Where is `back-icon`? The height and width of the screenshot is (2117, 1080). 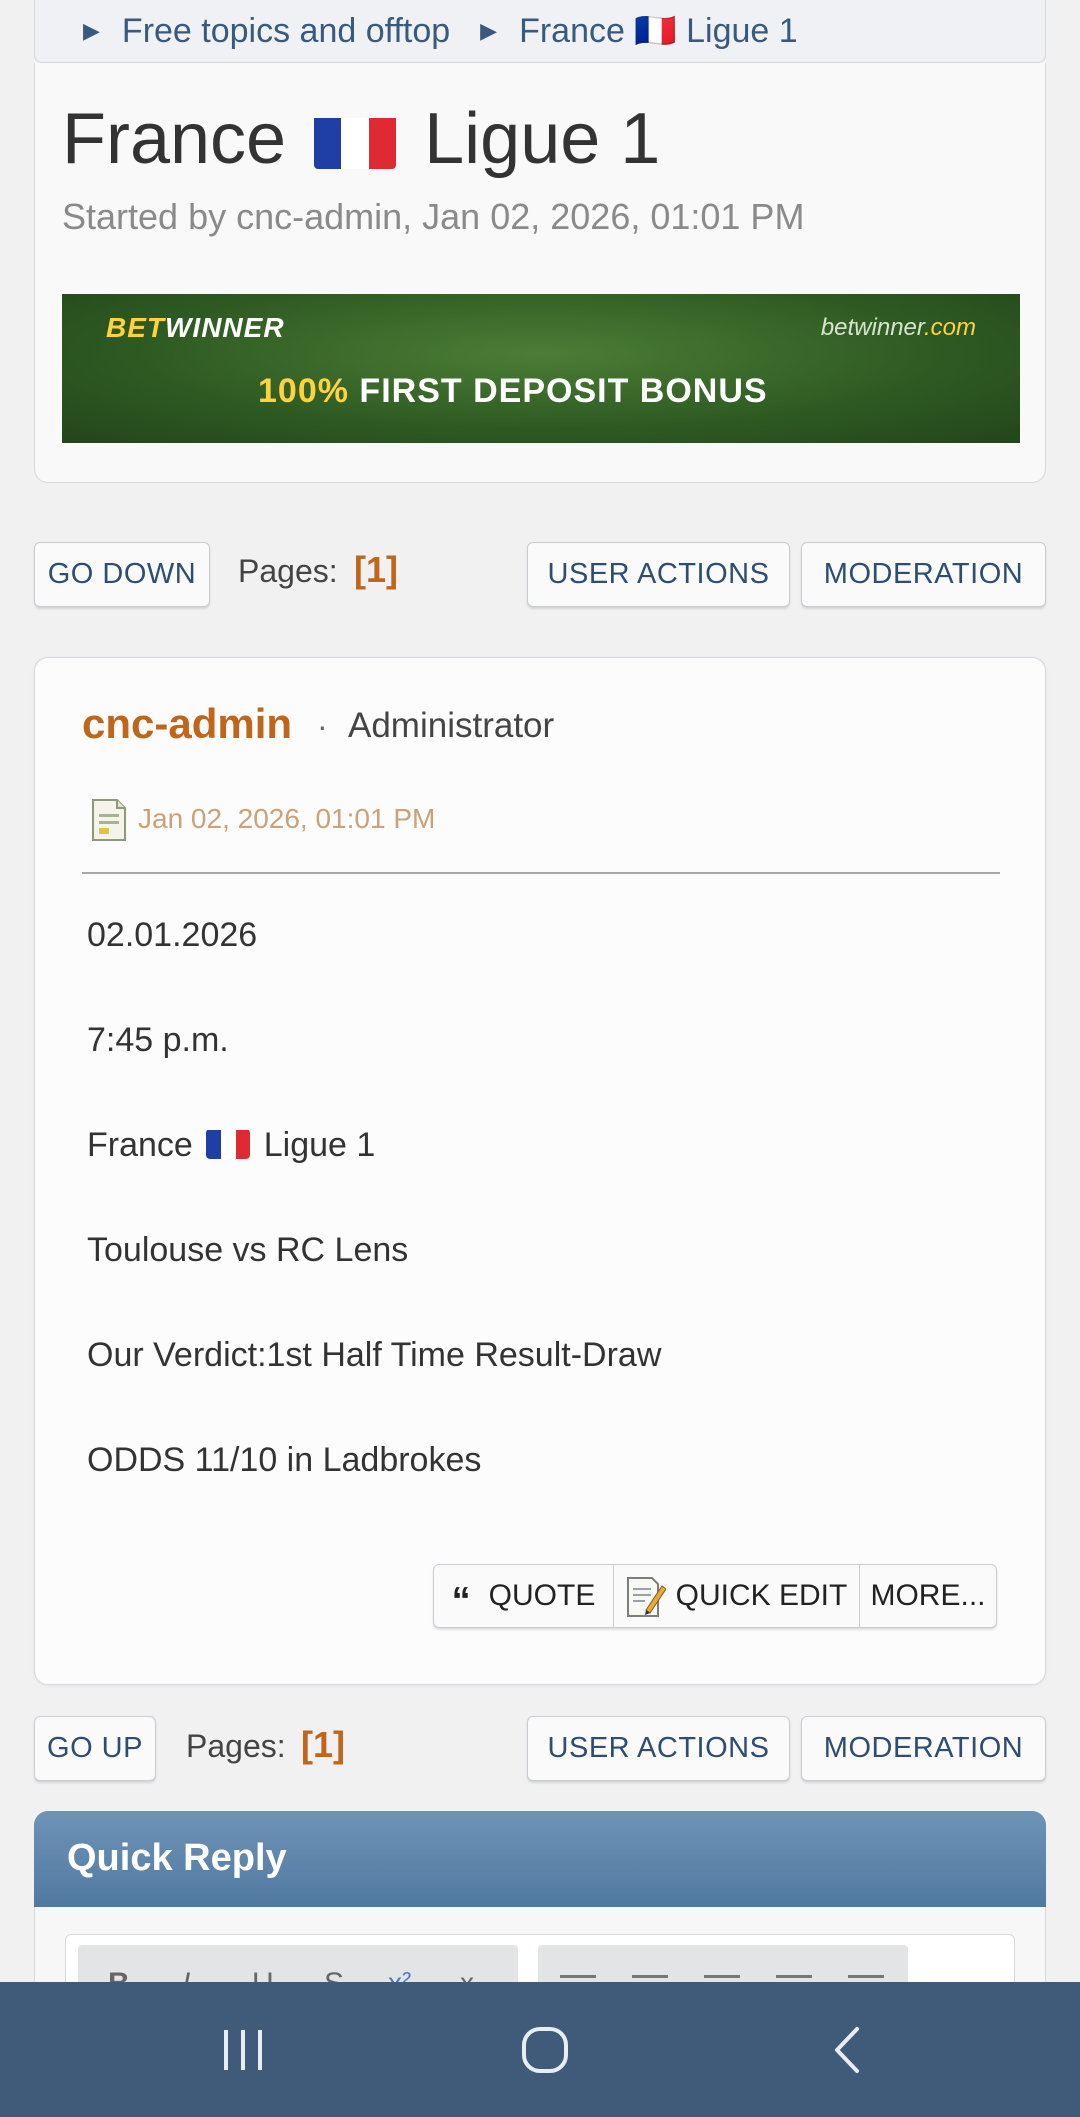
back-icon is located at coordinates (847, 2049).